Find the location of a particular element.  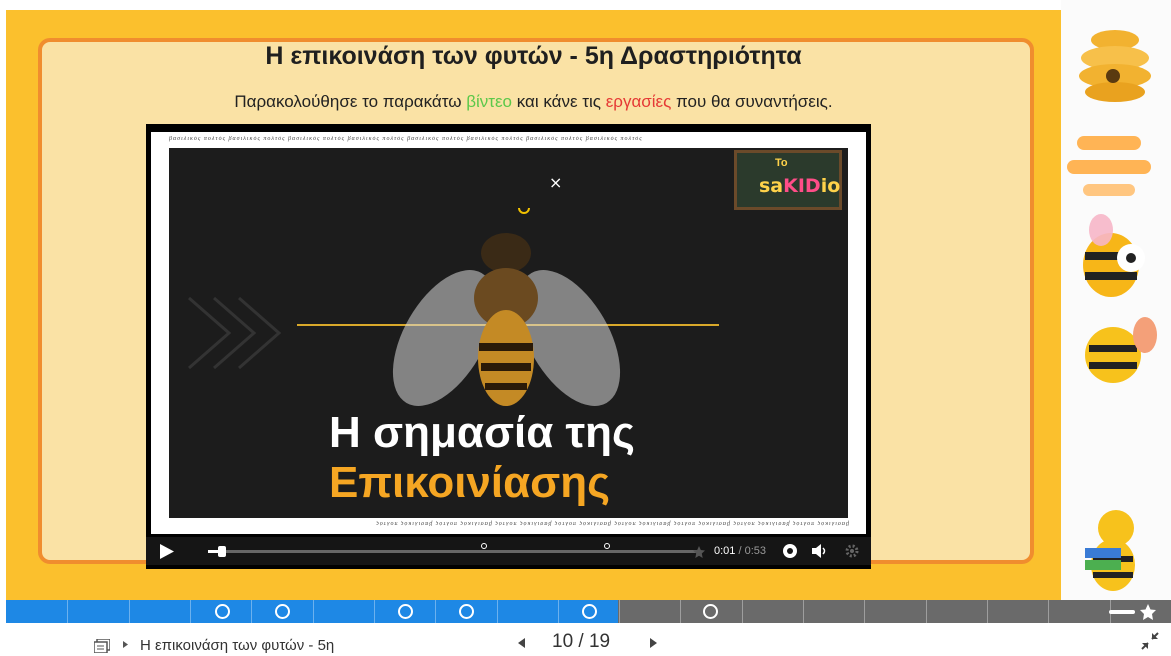

logo-part: KID is located at coordinates (802, 186).